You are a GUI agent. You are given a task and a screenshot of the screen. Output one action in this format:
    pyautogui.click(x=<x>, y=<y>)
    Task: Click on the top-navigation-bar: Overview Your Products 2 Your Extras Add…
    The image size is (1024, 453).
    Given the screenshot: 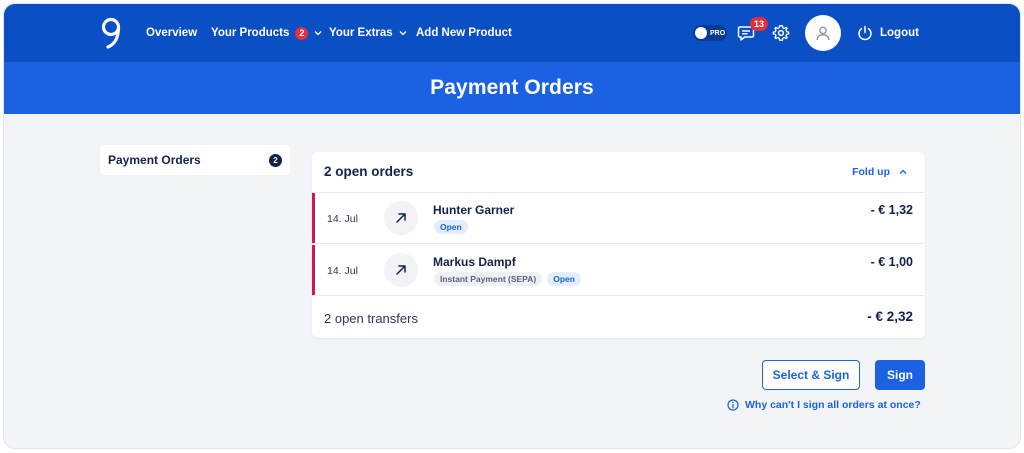 What is the action you would take?
    pyautogui.click(x=512, y=33)
    